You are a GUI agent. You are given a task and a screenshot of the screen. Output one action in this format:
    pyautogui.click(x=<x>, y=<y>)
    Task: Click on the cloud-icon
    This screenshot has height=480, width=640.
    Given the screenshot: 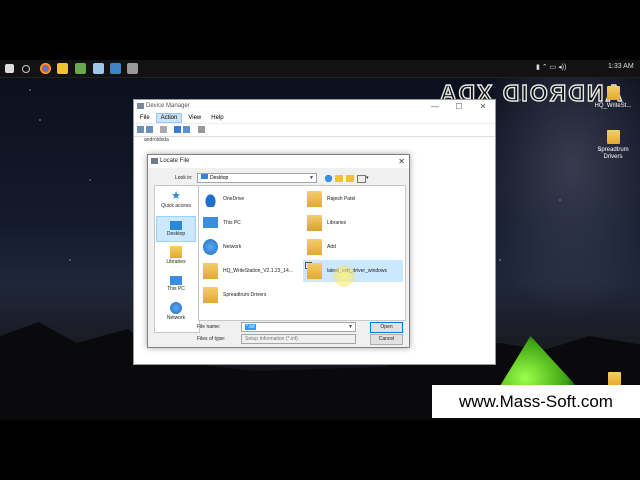 What is the action you would take?
    pyautogui.click(x=210, y=199)
    